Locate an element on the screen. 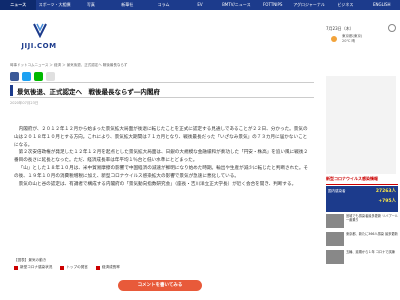 The image size is (400, 300). sun-icon is located at coordinates (334, 39).